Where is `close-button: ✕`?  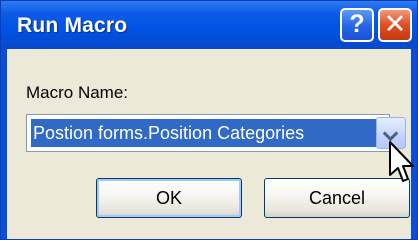
close-button: ✕ is located at coordinates (395, 25).